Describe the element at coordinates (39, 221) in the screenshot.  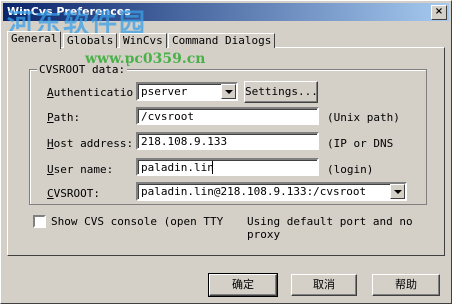
I see `console-checkbox` at that location.